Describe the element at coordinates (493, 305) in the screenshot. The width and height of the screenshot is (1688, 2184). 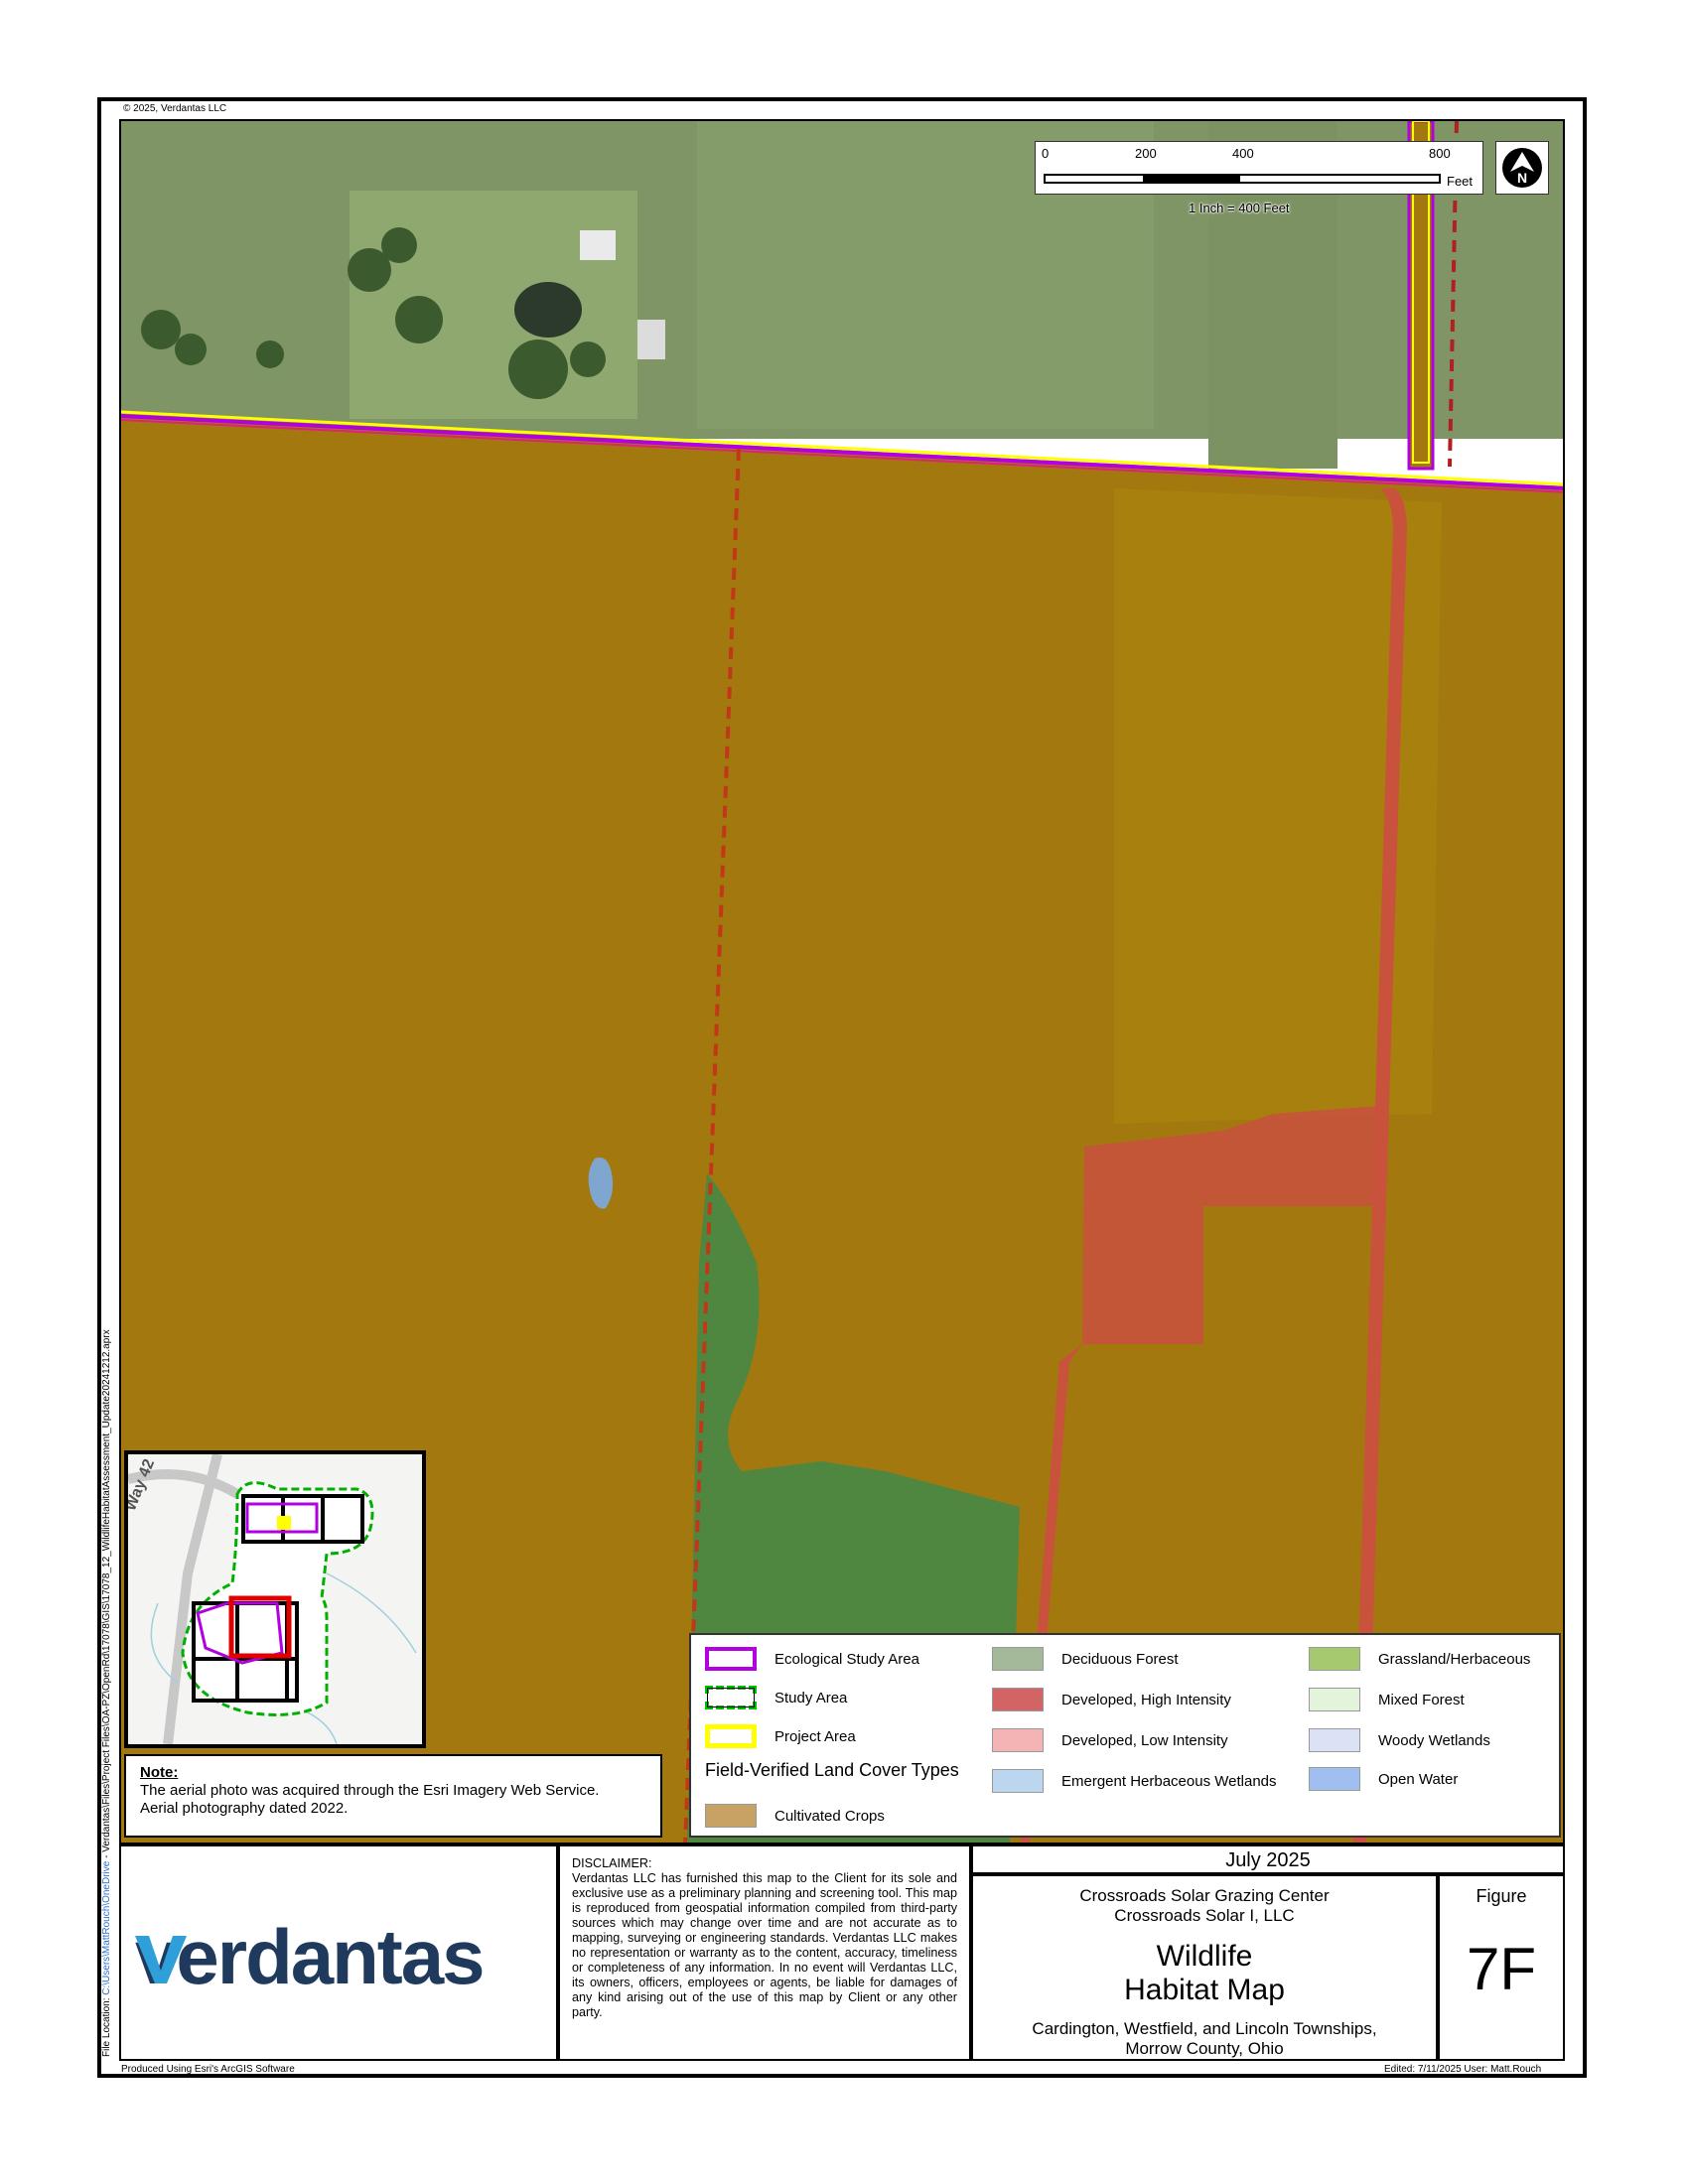
I see `farmstead-lawn` at that location.